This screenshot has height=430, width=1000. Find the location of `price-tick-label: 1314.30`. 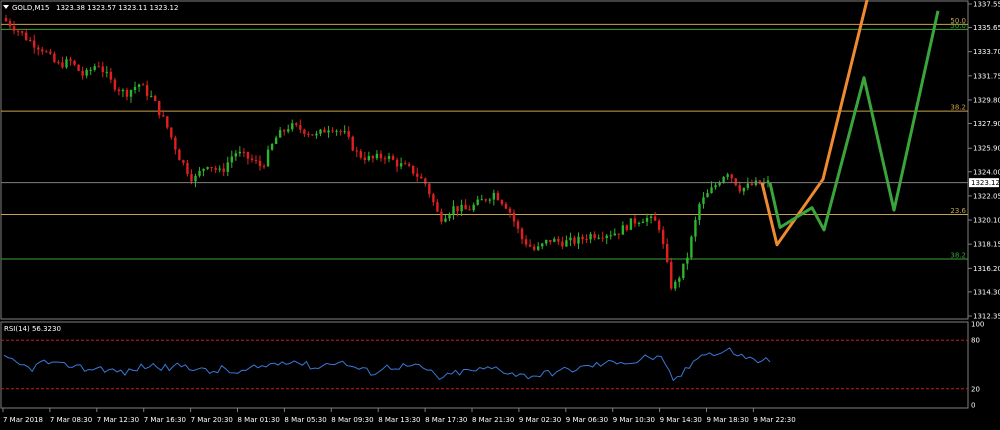

price-tick-label: 1314.30 is located at coordinates (986, 292).